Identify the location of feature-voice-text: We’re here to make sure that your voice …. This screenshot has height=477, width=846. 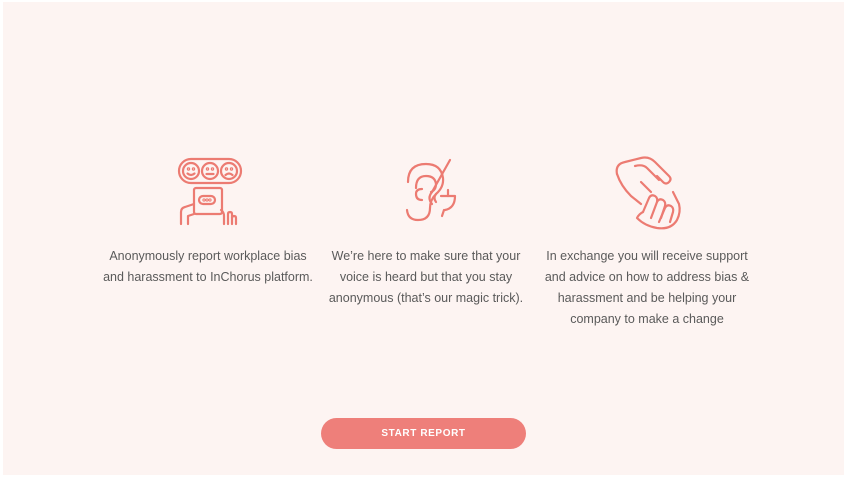
(426, 277).